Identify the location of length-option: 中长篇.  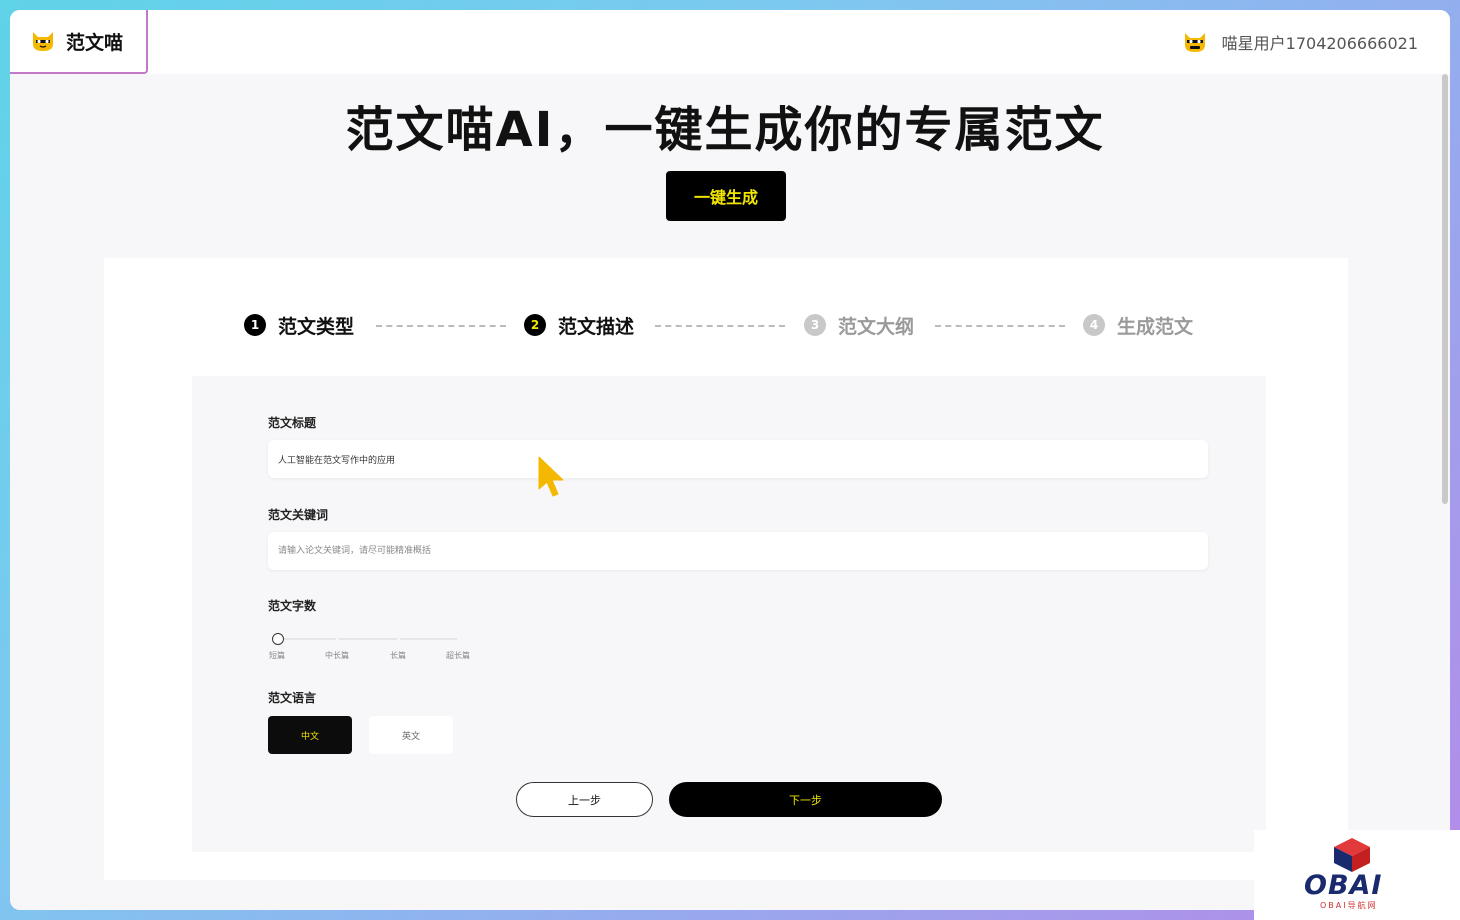
(337, 655).